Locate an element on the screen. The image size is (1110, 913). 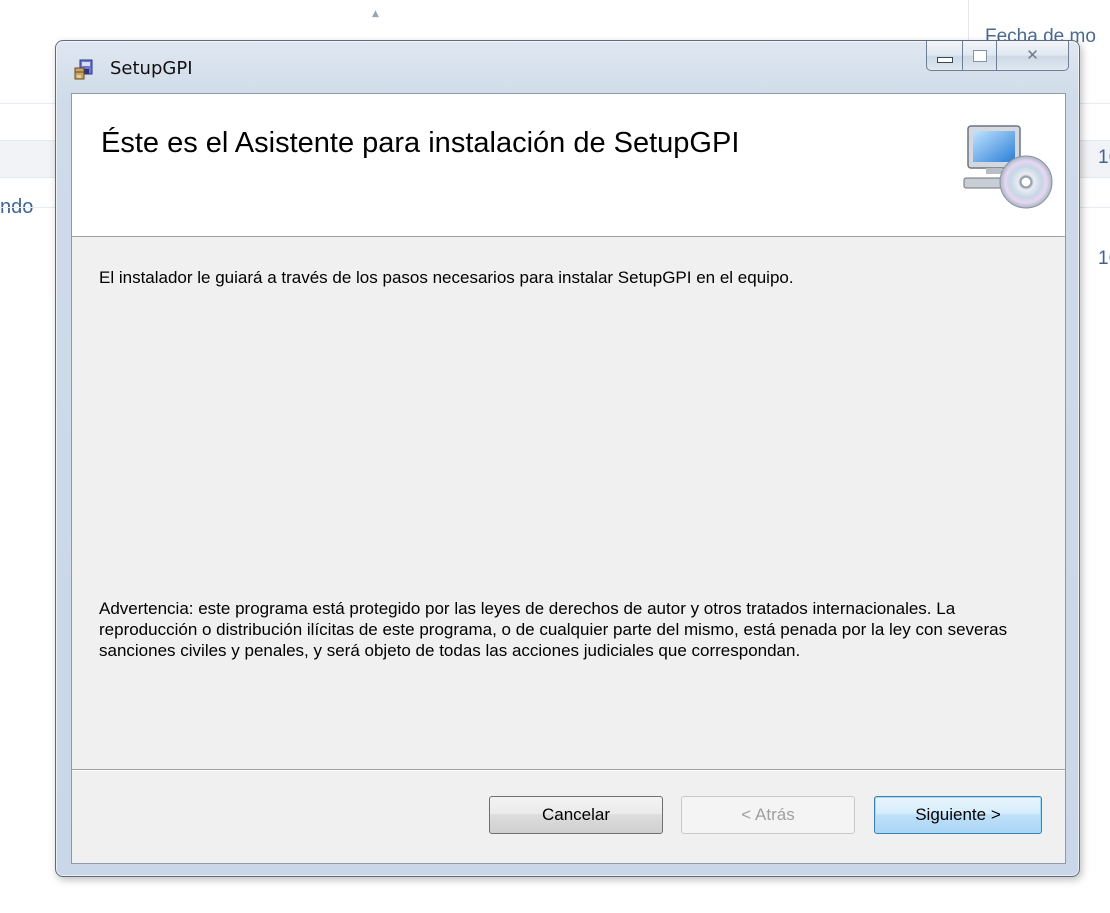
maximize-button is located at coordinates (980, 56).